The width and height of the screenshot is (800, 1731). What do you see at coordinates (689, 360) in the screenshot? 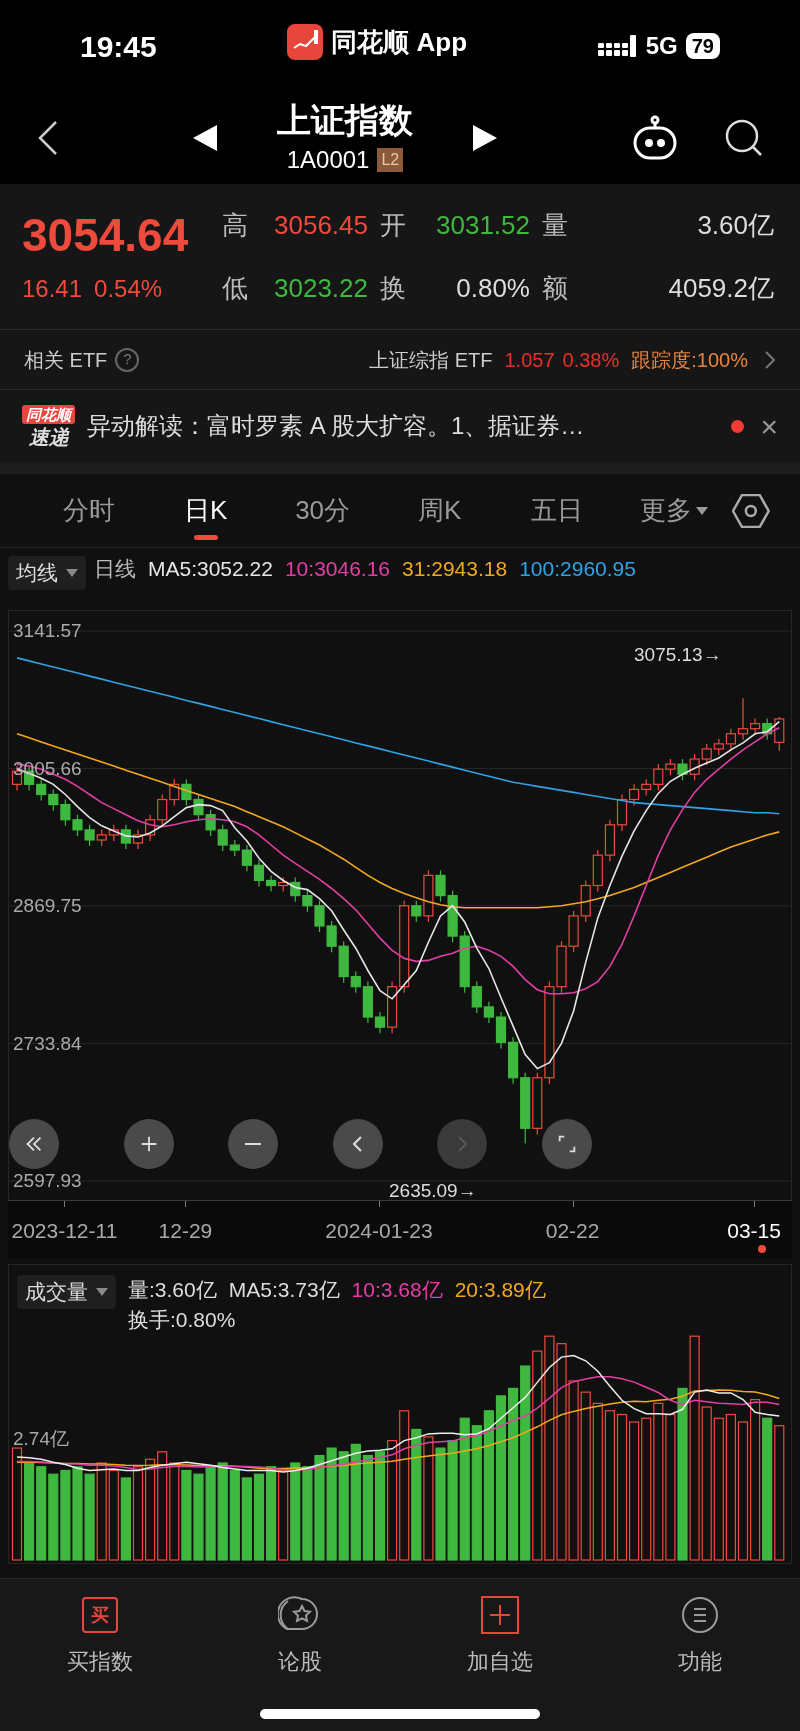
I see `tracking-degree: 跟踪度:100%` at bounding box center [689, 360].